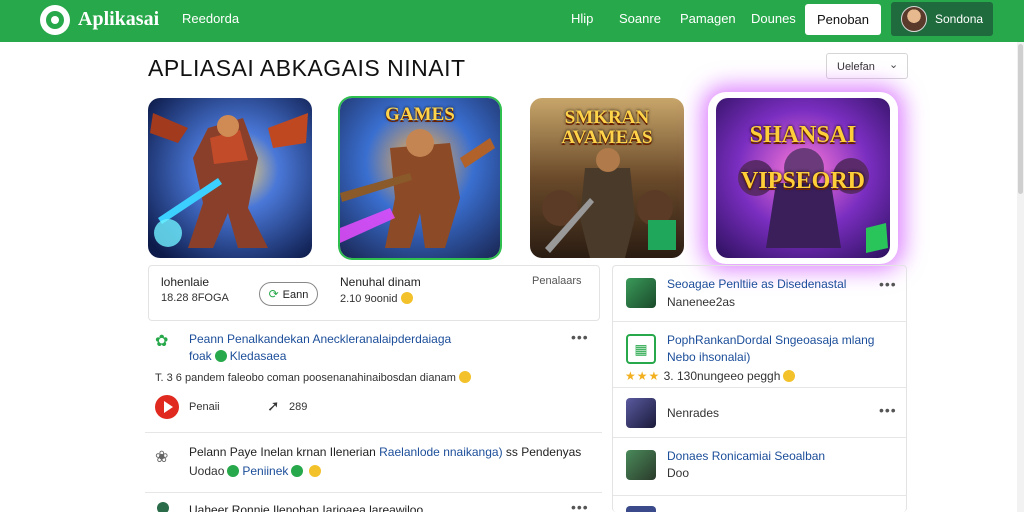 This screenshot has width=1024, height=512. I want to click on user-name: Sondona, so click(959, 19).